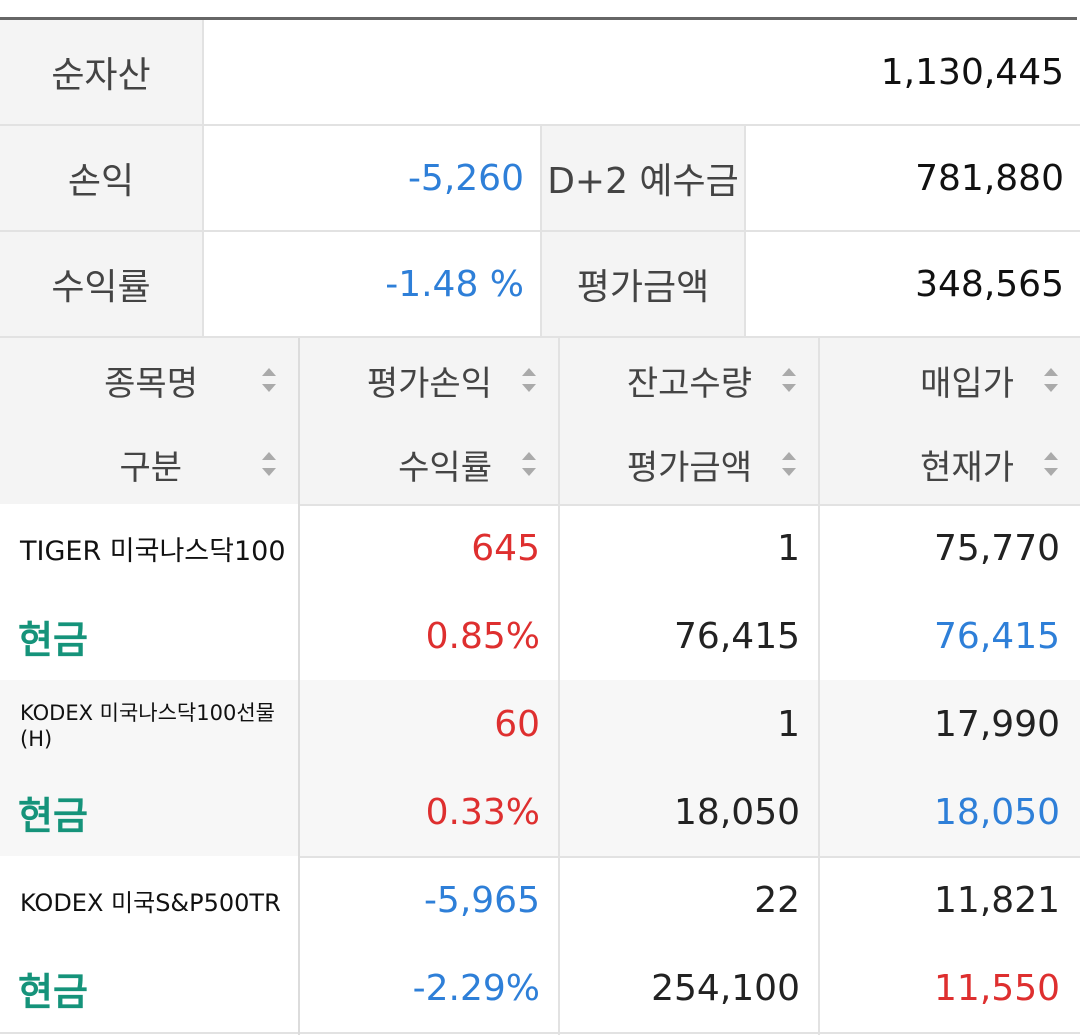  I want to click on pnl-label: 손익, so click(102, 178).